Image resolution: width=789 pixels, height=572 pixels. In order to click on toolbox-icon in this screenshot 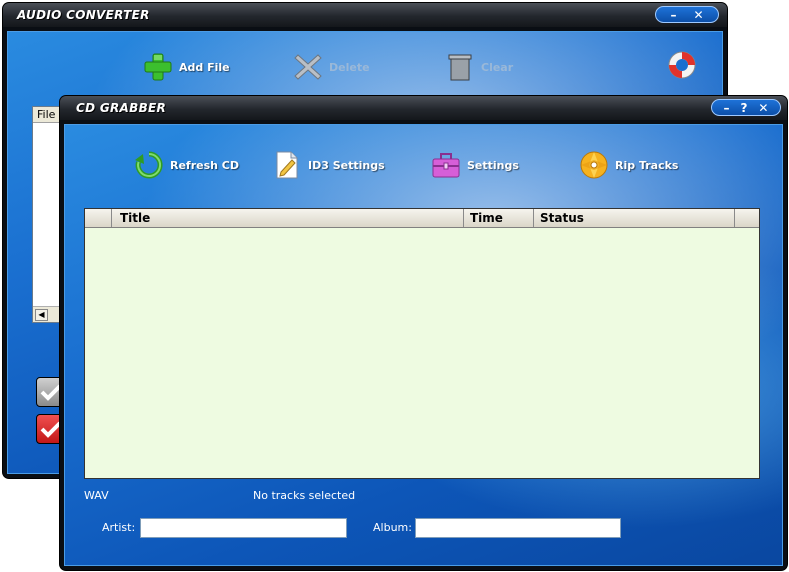, I will do `click(446, 165)`.